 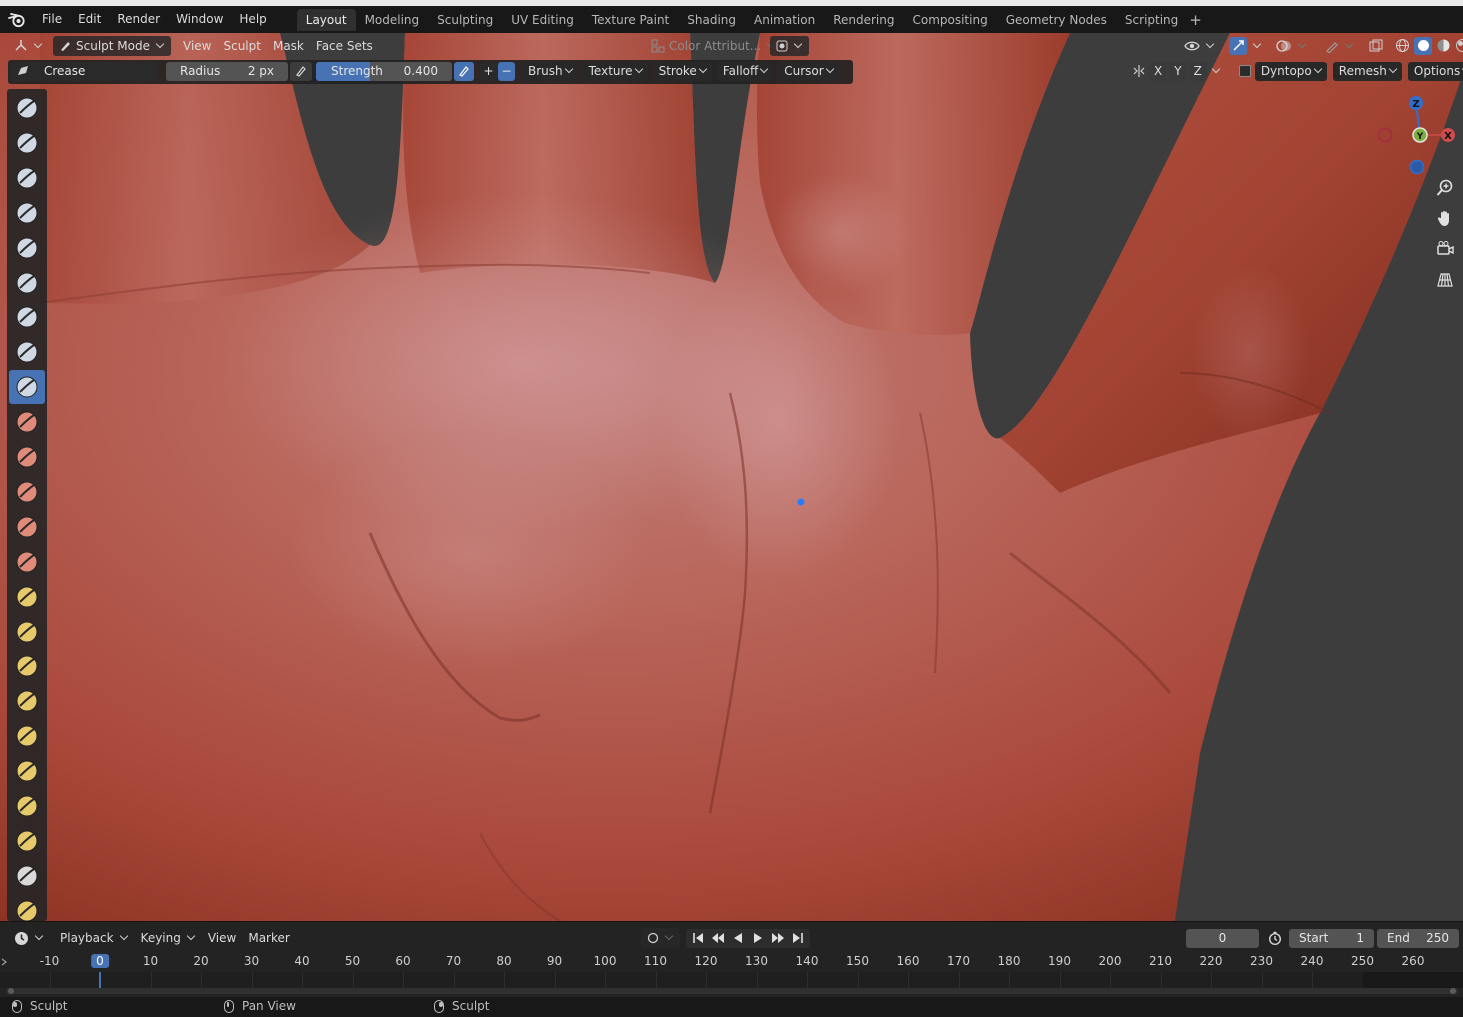 What do you see at coordinates (27, 178) in the screenshot?
I see `clay-tool` at bounding box center [27, 178].